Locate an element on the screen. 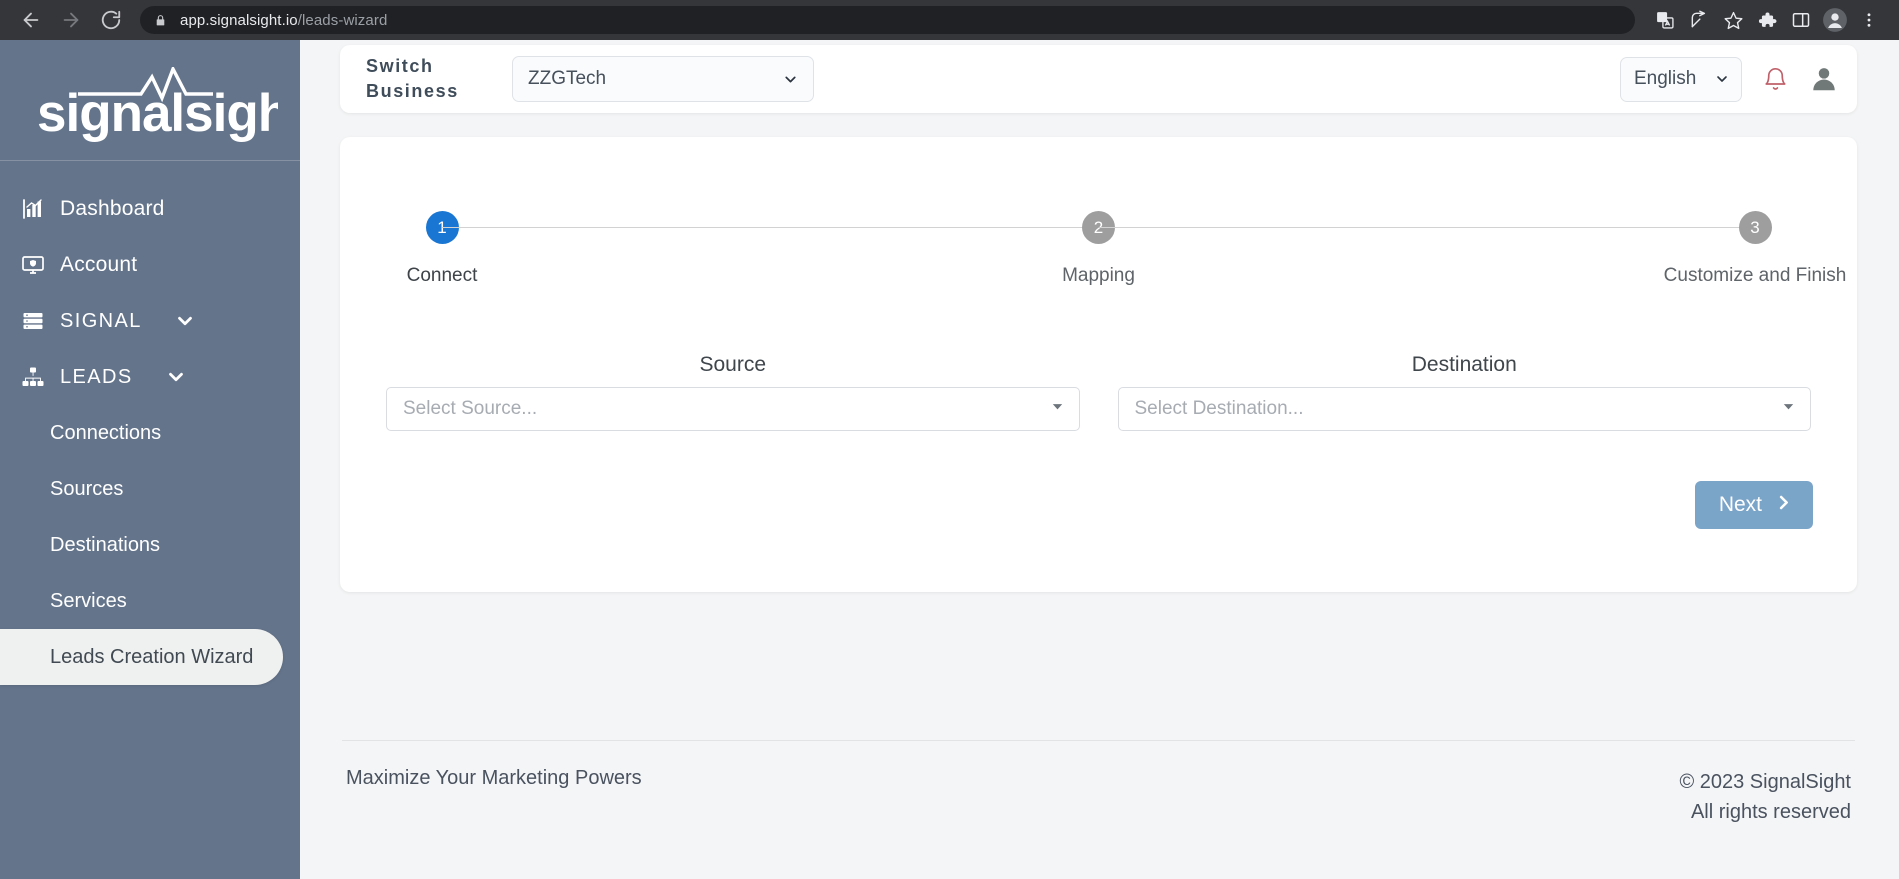 This screenshot has height=879, width=1899. back-button is located at coordinates (31, 20).